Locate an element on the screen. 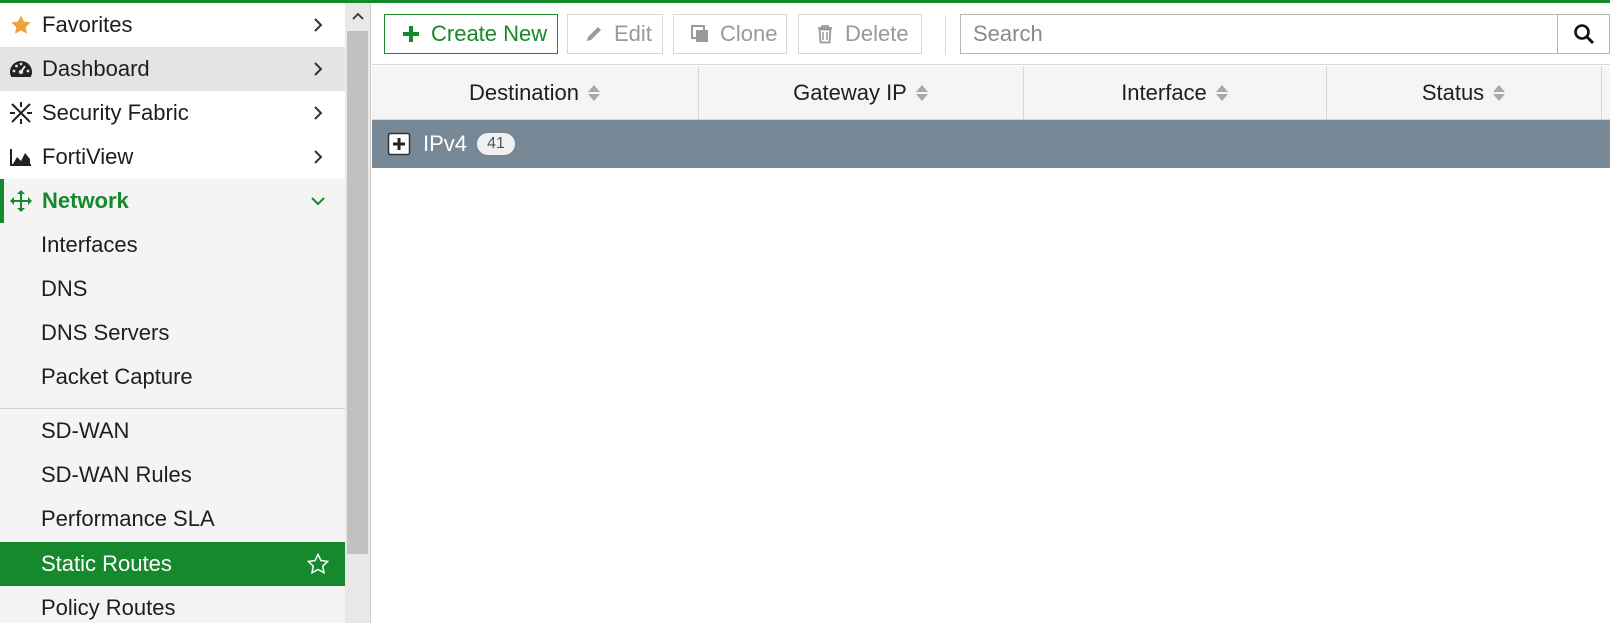 The height and width of the screenshot is (623, 1610). toolbar-separator is located at coordinates (945, 35).